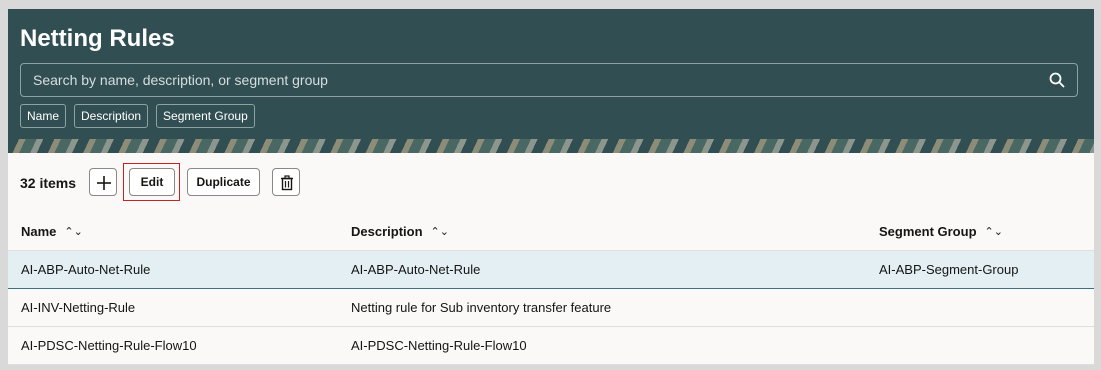 This screenshot has height=370, width=1101. Describe the element at coordinates (109, 345) in the screenshot. I see `cell-name: AI-PDSC-Netting-Rule-Flow10` at that location.